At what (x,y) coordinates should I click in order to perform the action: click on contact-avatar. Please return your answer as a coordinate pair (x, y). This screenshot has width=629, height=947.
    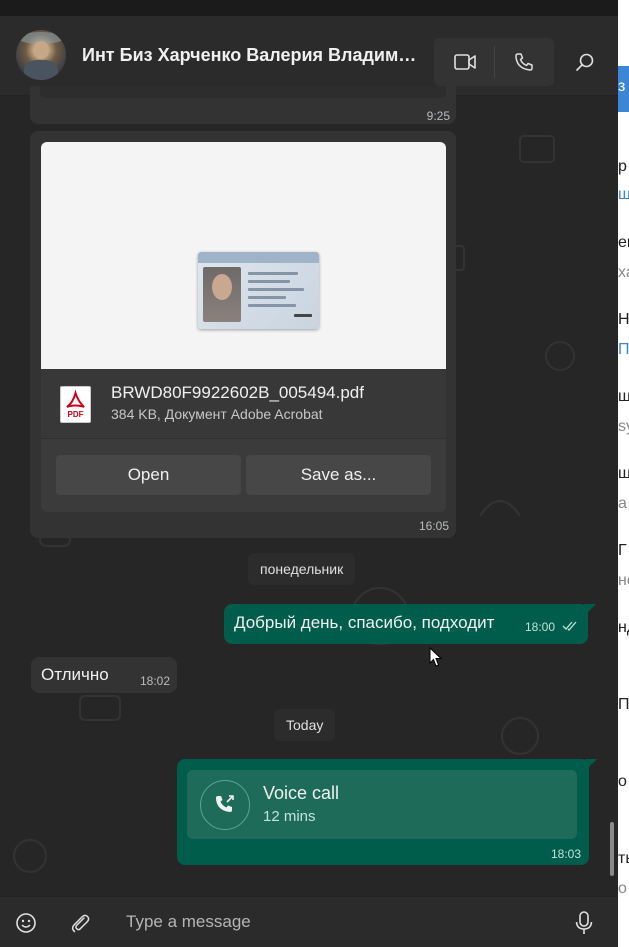
    Looking at the image, I should click on (41, 55).